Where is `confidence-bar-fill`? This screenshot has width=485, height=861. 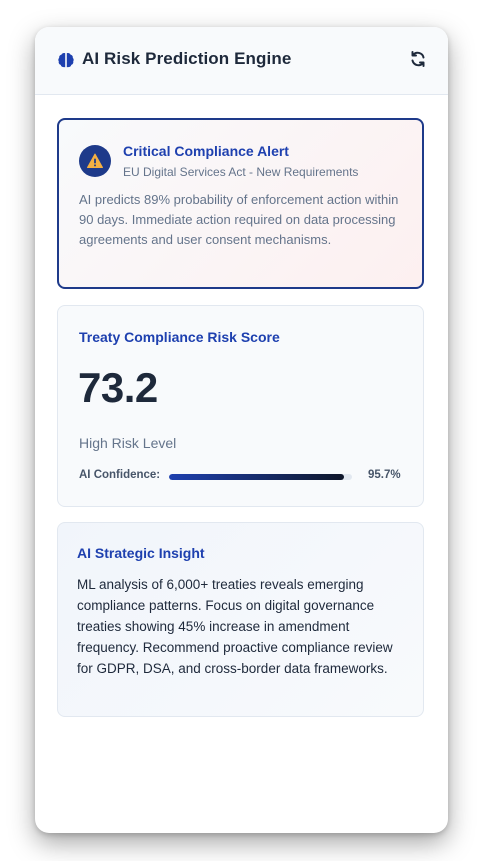 confidence-bar-fill is located at coordinates (257, 477).